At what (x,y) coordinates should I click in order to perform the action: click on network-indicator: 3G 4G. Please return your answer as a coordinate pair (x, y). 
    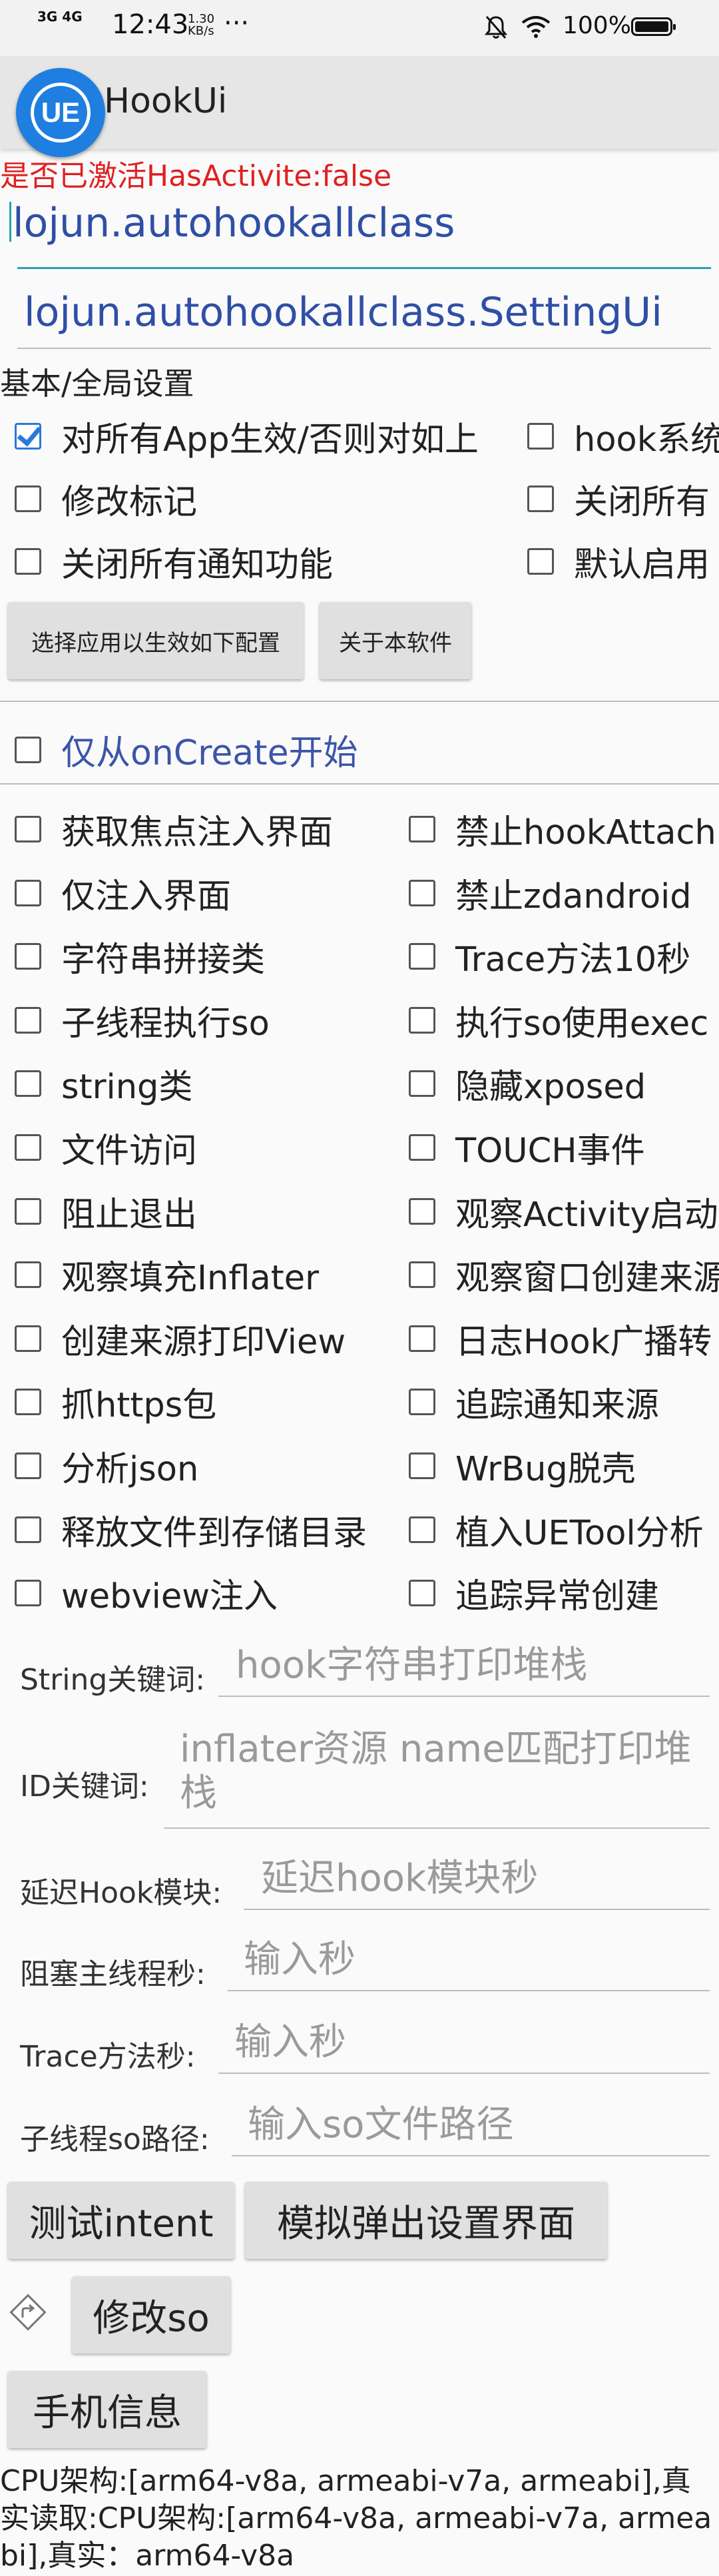
    Looking at the image, I should click on (60, 17).